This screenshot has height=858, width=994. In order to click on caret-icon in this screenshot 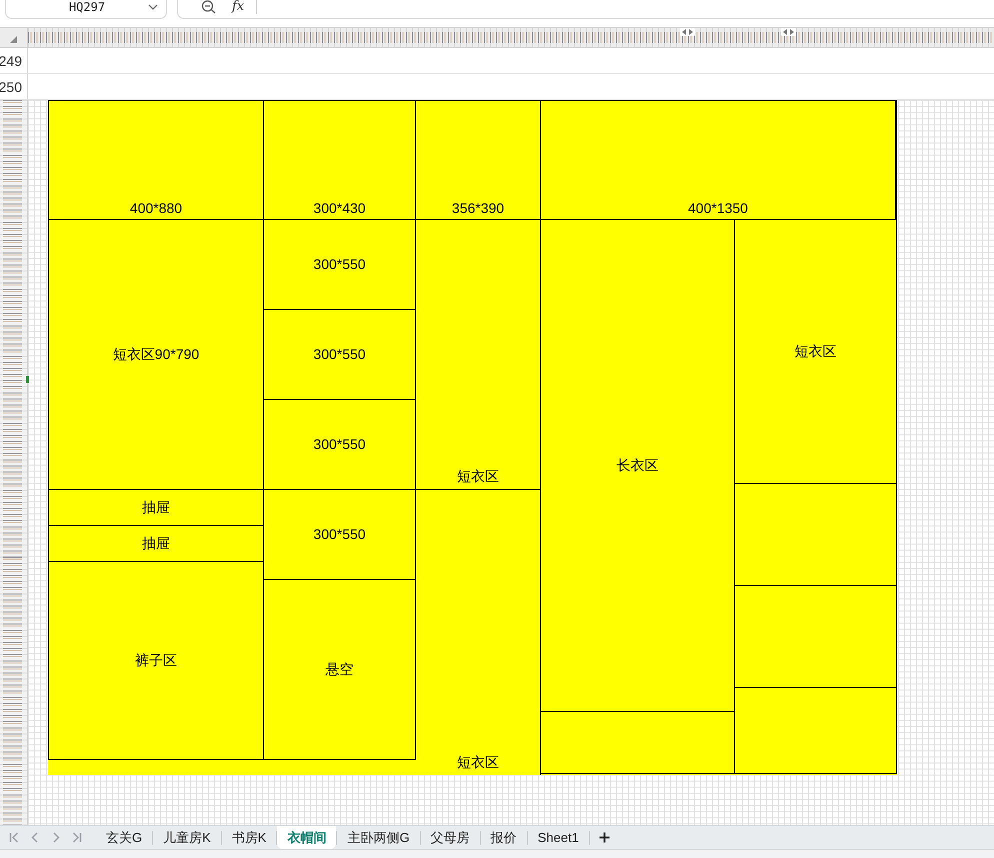, I will do `click(153, 7)`.